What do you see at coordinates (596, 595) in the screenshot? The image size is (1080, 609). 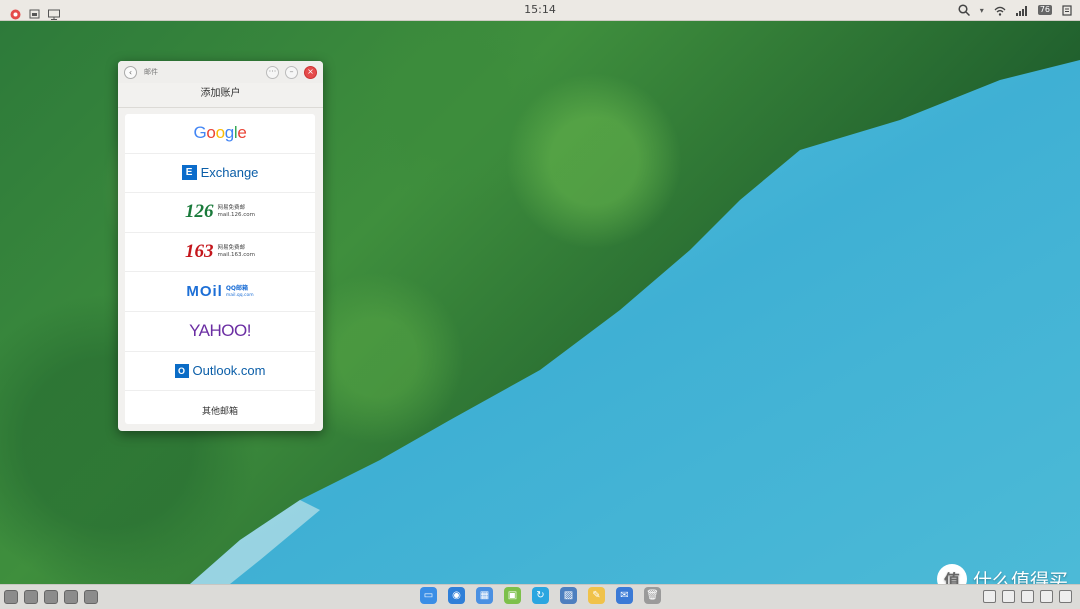 I see `dock-notes-icon: ✎` at bounding box center [596, 595].